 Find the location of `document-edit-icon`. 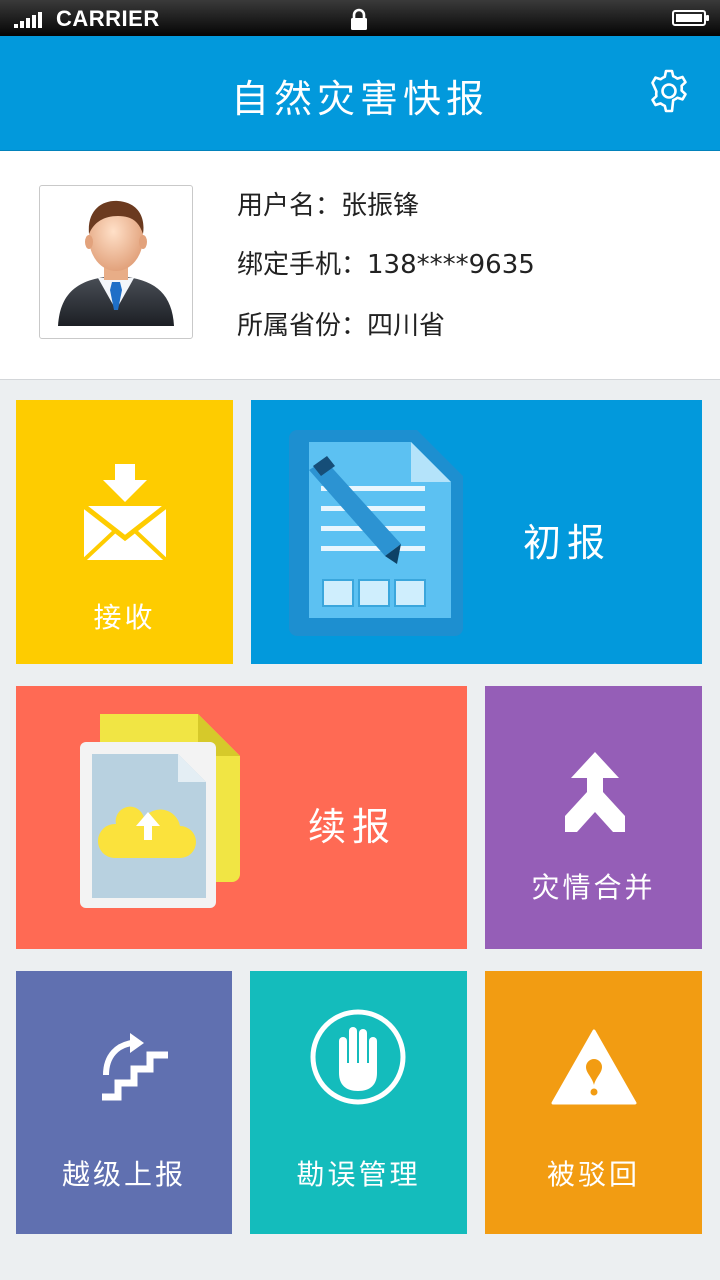

document-edit-icon is located at coordinates (376, 533).